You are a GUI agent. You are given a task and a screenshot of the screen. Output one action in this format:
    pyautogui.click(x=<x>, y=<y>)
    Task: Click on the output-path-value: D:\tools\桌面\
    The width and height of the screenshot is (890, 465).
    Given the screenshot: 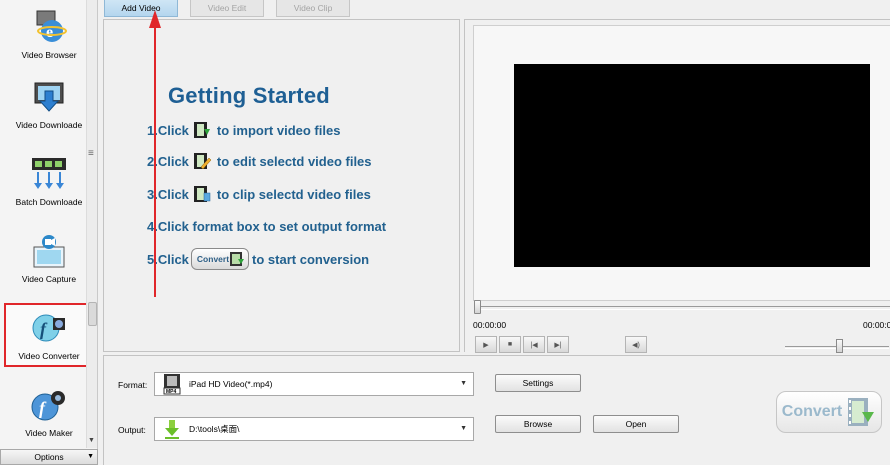 What is the action you would take?
    pyautogui.click(x=214, y=429)
    